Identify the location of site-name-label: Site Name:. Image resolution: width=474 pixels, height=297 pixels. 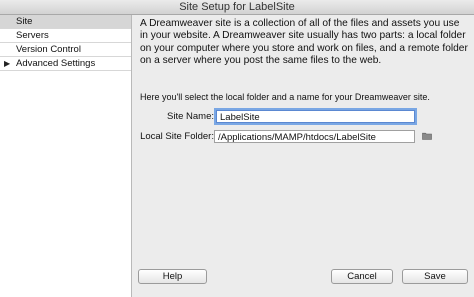
(190, 116).